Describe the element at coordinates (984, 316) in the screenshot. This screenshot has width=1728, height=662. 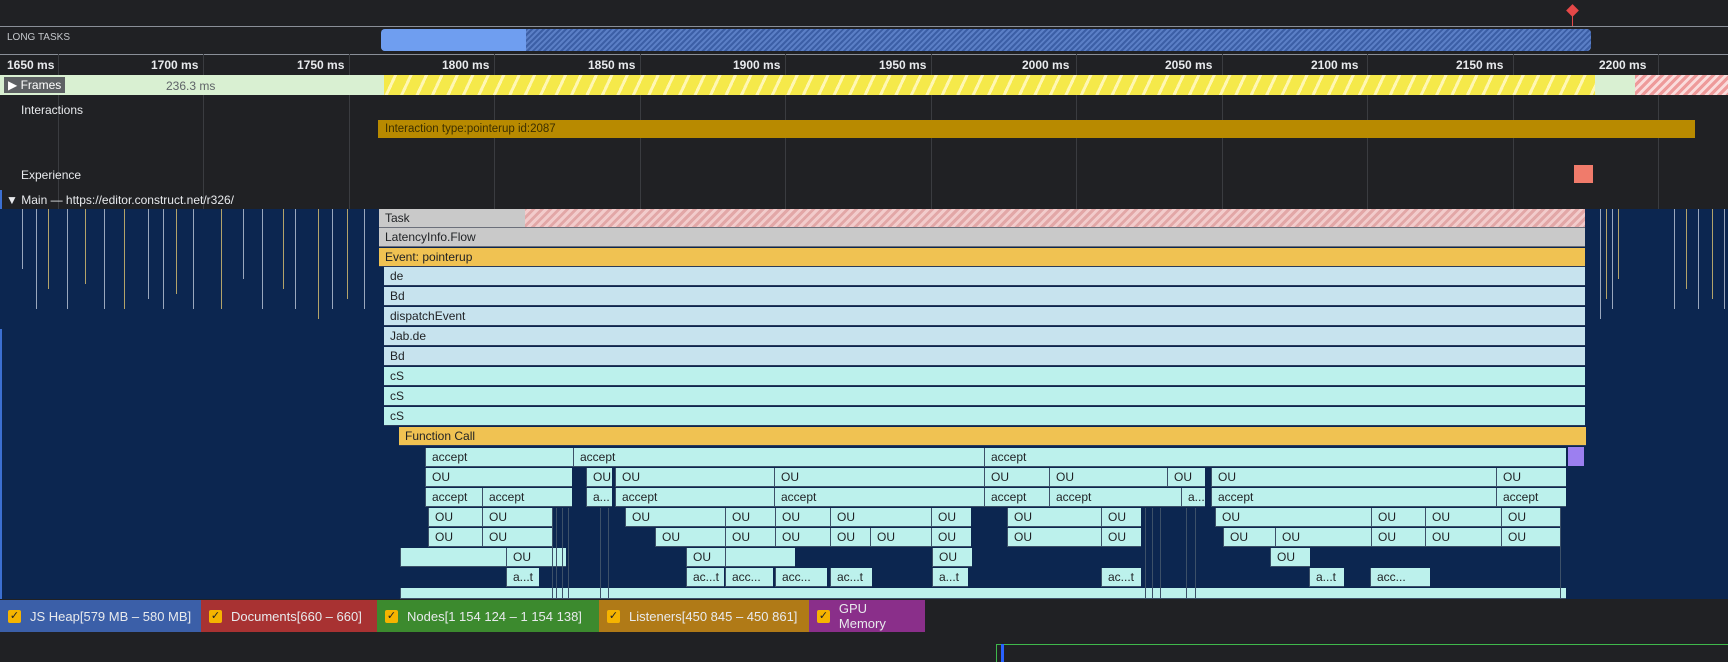
I see `flame-frame: dispatchEvent` at that location.